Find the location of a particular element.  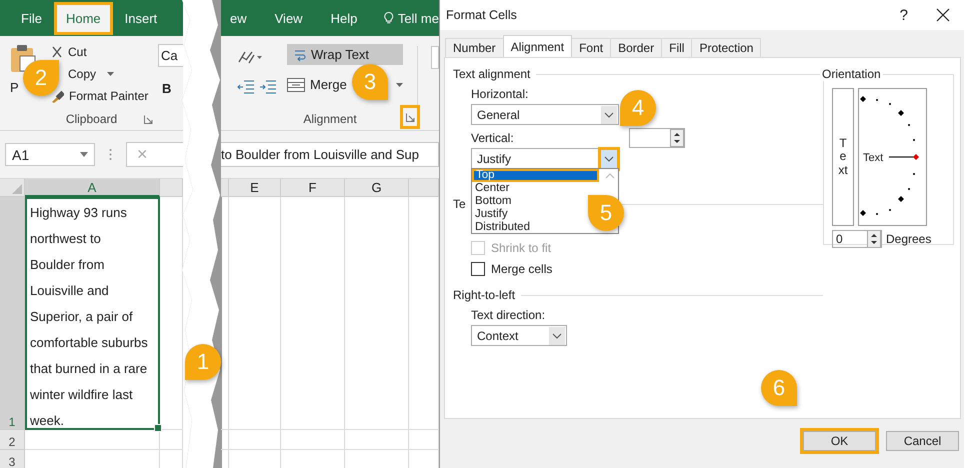

dial-label: Text is located at coordinates (873, 158).